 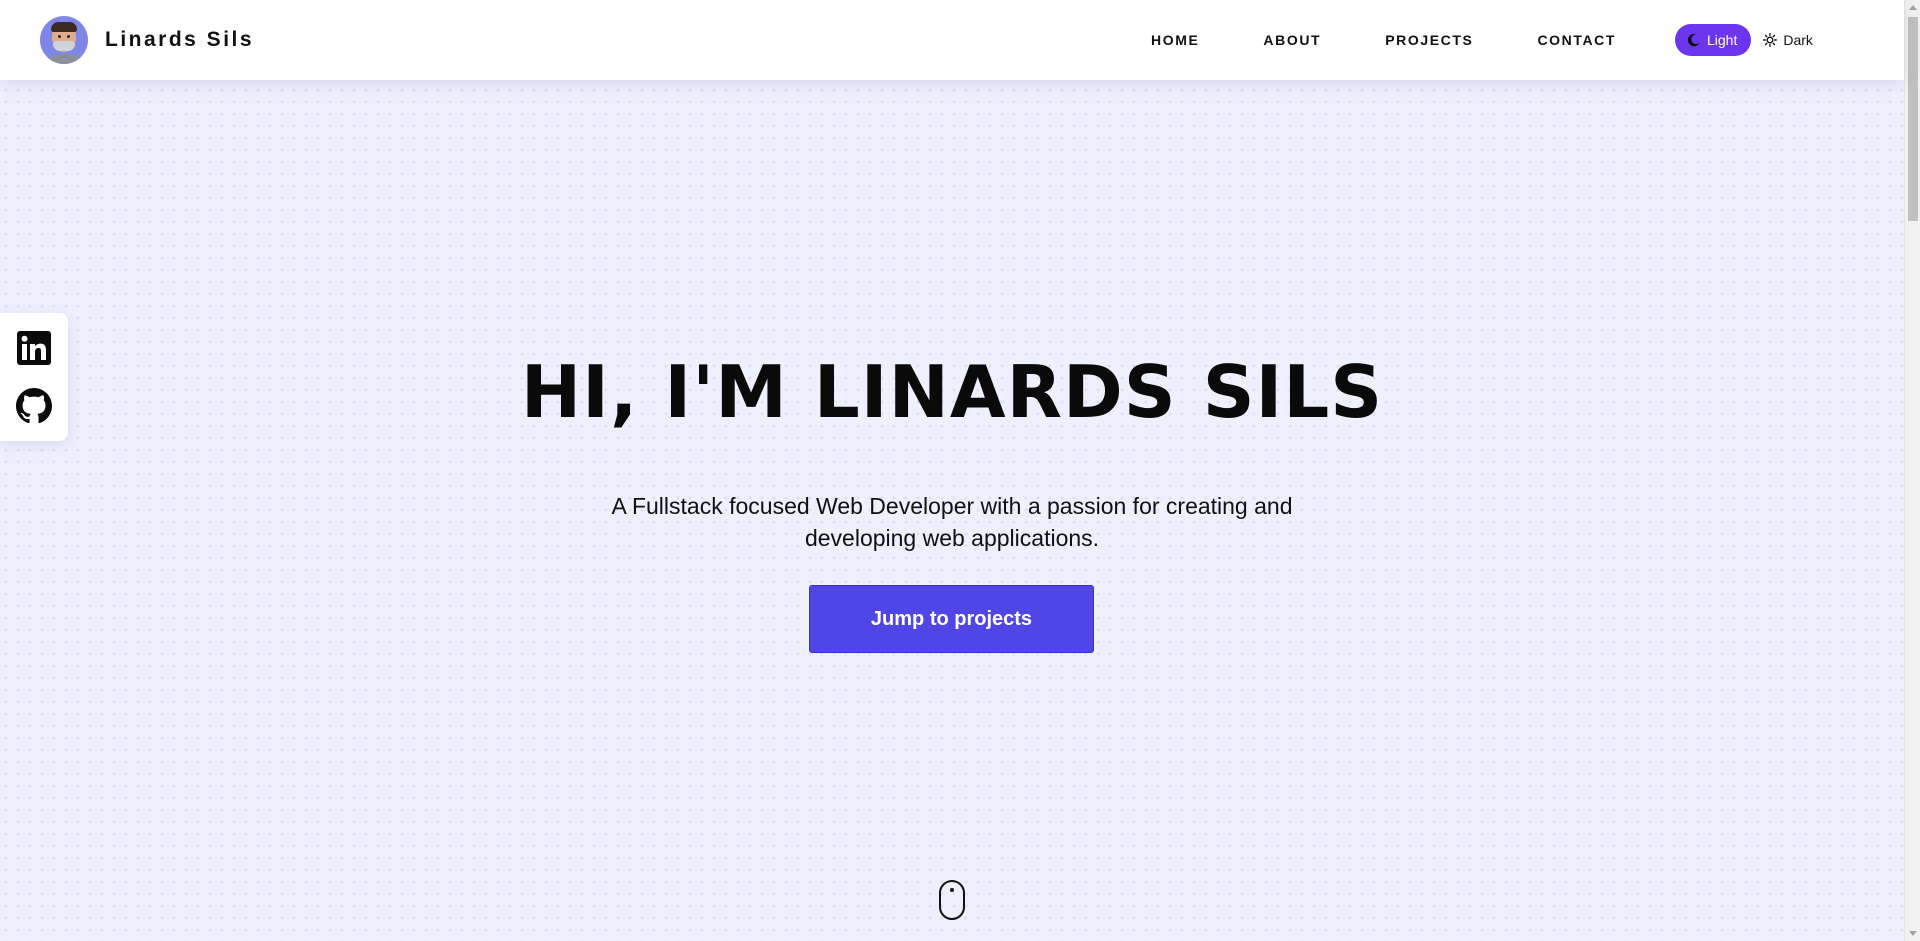 What do you see at coordinates (1913, 7) in the screenshot?
I see `scroll-up-arrow-icon` at bounding box center [1913, 7].